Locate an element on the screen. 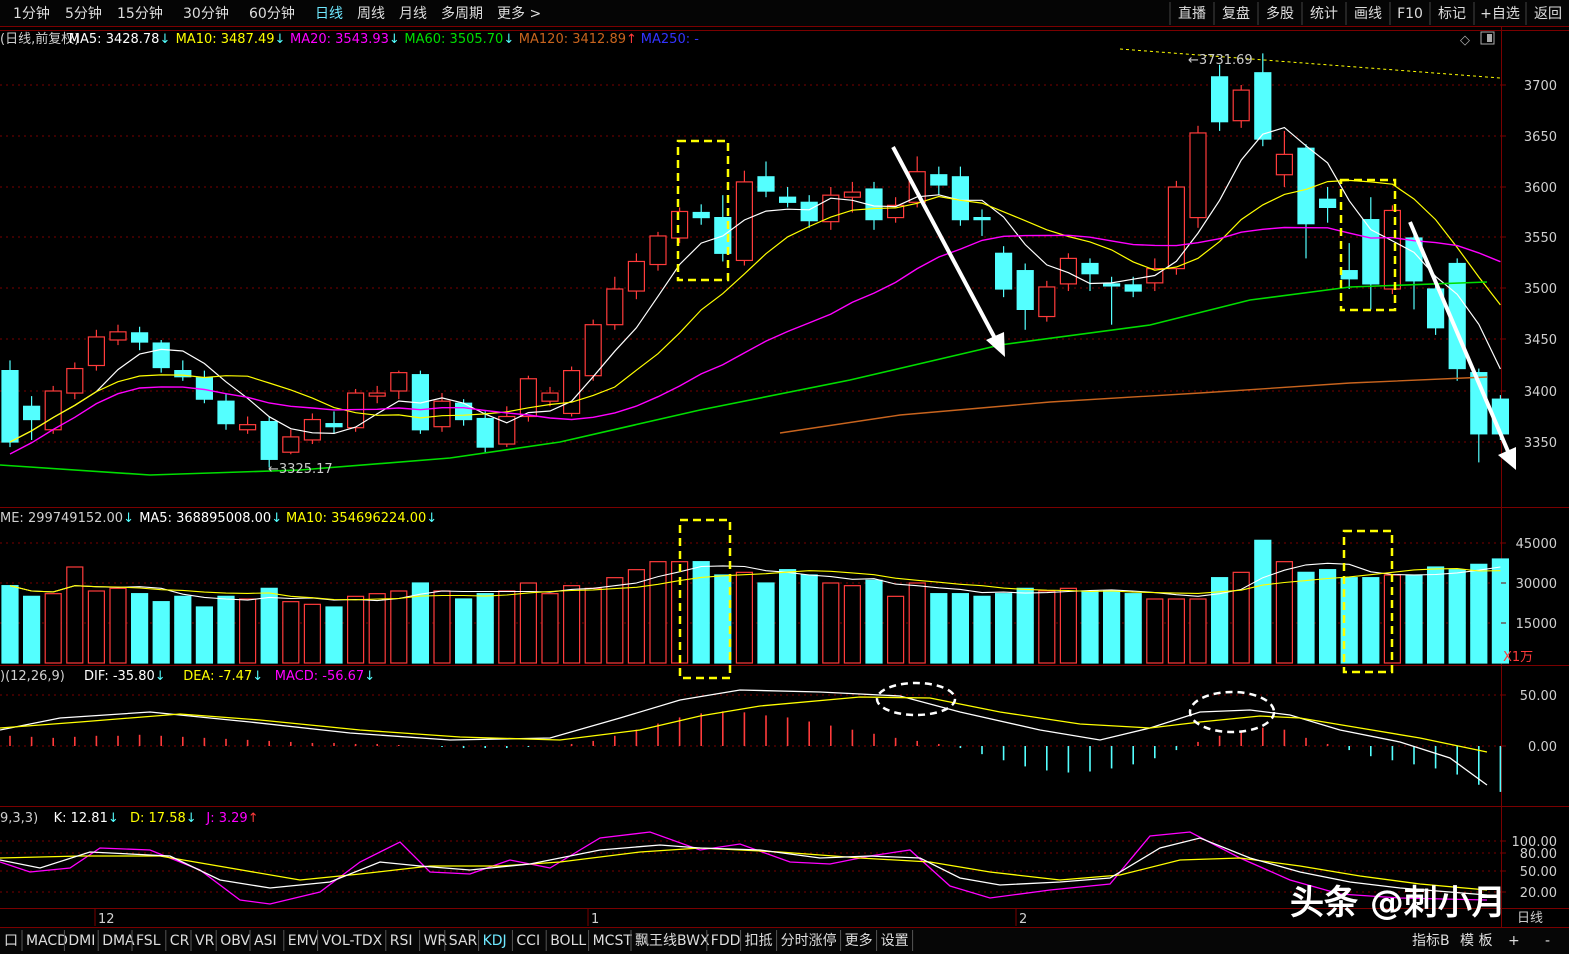 The image size is (1569, 954). indicator-tab-12: WR is located at coordinates (436, 941).